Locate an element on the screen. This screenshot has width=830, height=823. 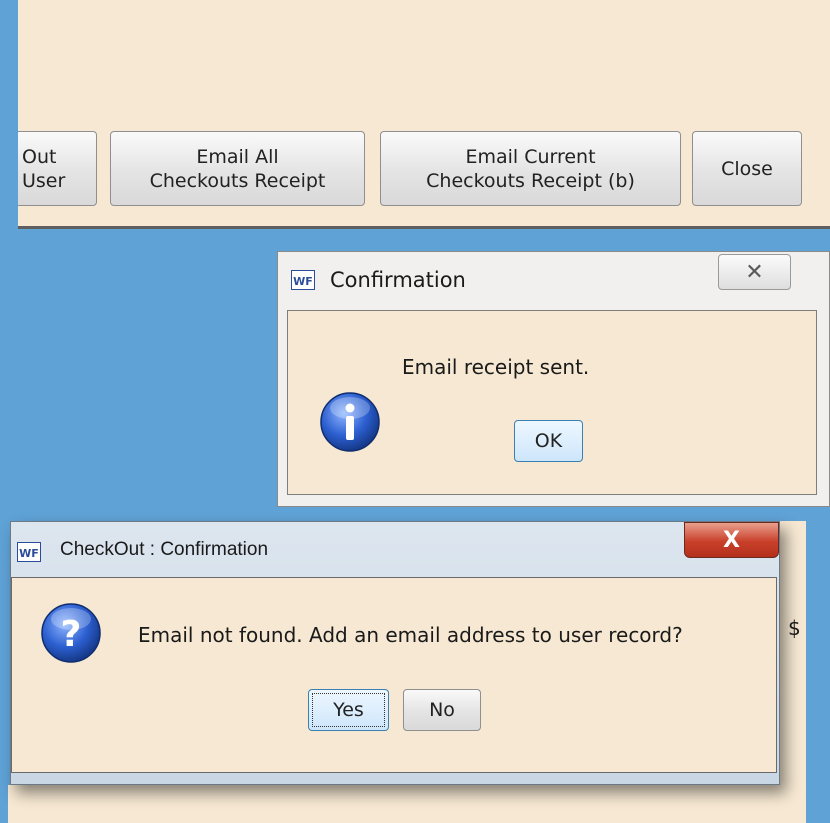
ok-button-label: OK is located at coordinates (548, 441).